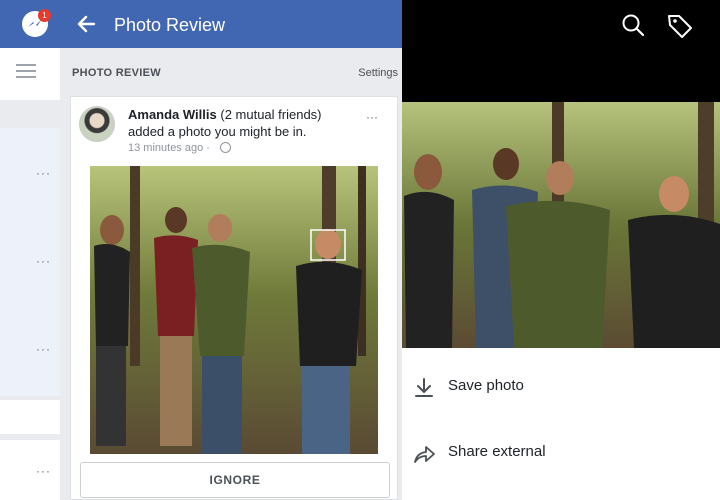 This screenshot has height=500, width=720. What do you see at coordinates (169, 148) in the screenshot?
I see `post-timestamp: 13 minutes ago ·` at bounding box center [169, 148].